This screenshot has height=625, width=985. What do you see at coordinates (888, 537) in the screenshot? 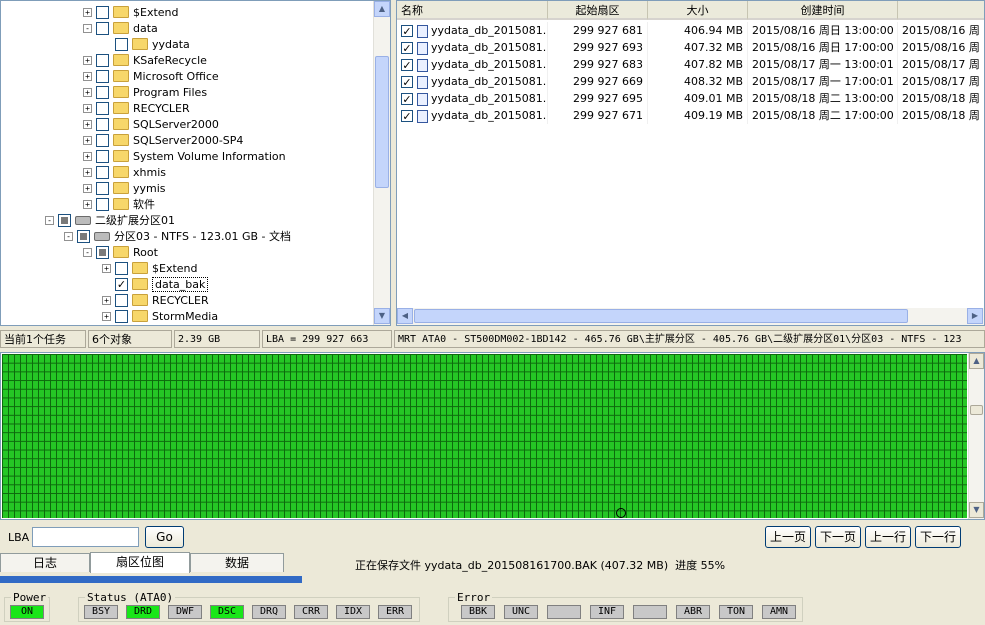
I see `prev-line-button: 上一行` at bounding box center [888, 537].